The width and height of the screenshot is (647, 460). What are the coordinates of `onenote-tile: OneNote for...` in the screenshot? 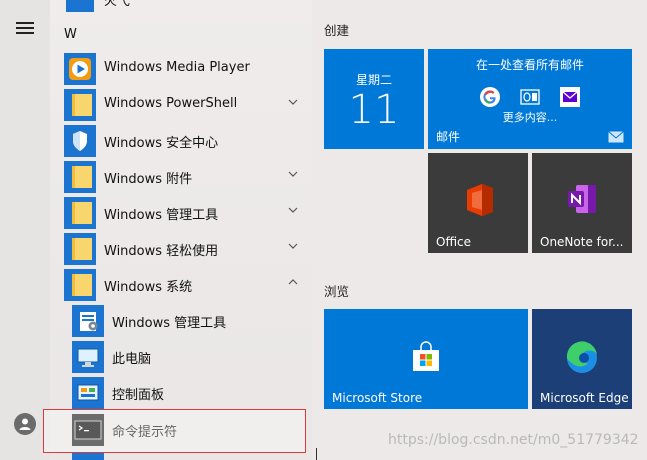 It's located at (582, 203).